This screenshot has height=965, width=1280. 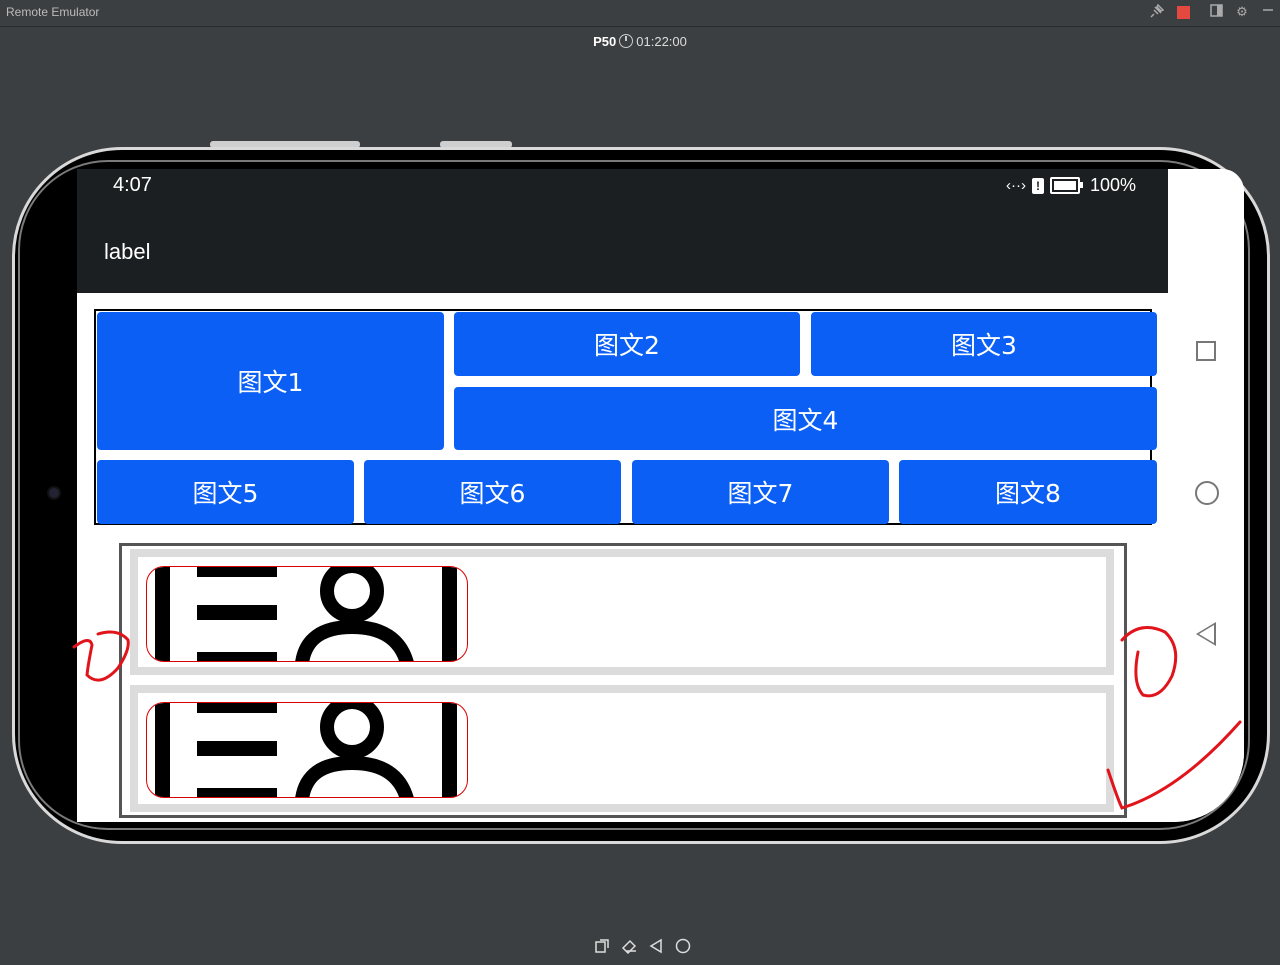 What do you see at coordinates (629, 946) in the screenshot?
I see `eraser-icon` at bounding box center [629, 946].